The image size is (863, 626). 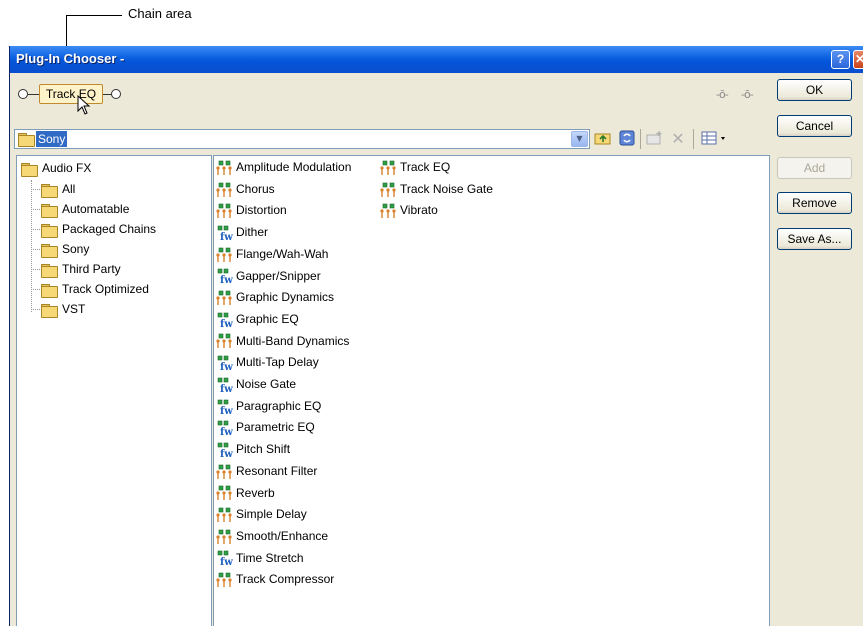 I want to click on list-item: Track EQ, so click(x=415, y=167).